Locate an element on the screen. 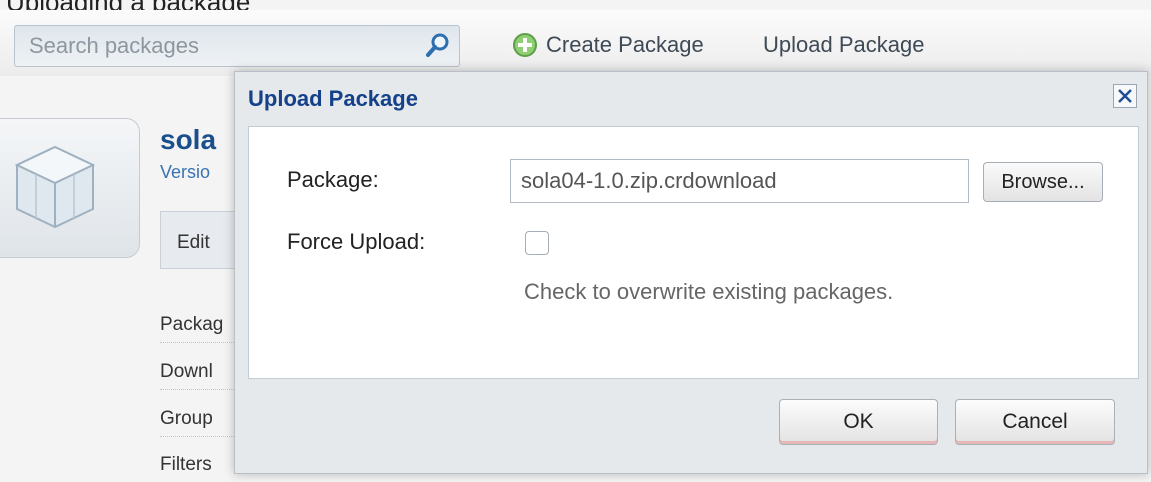  search-input is located at coordinates (214, 46).